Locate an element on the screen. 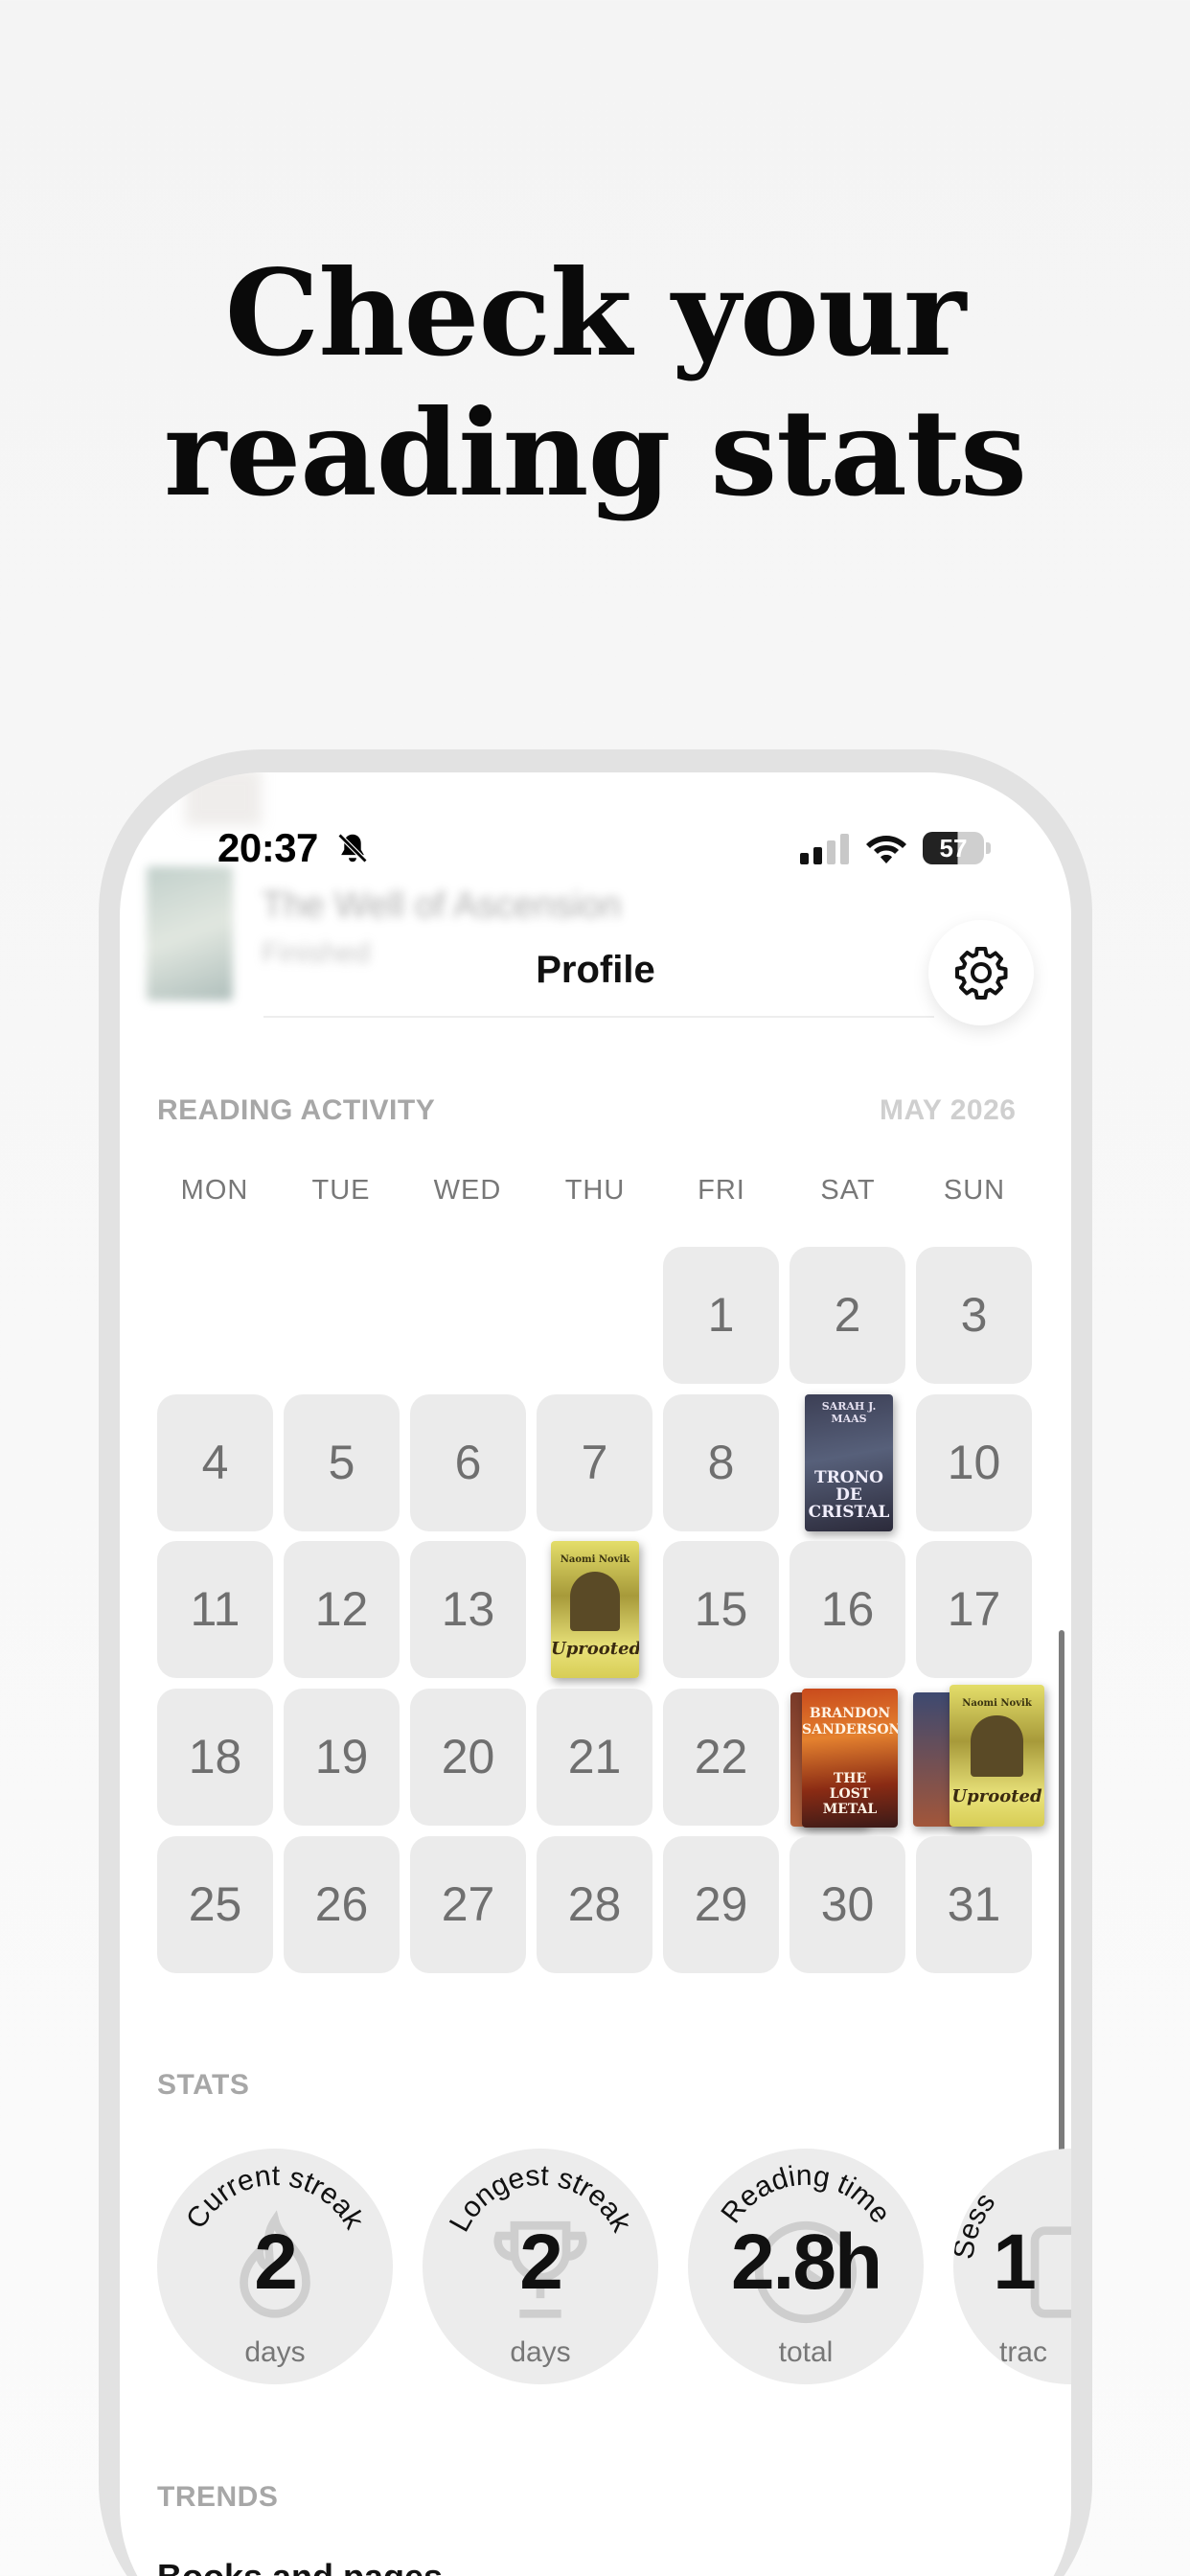  calendar-day: 26 is located at coordinates (342, 1904).